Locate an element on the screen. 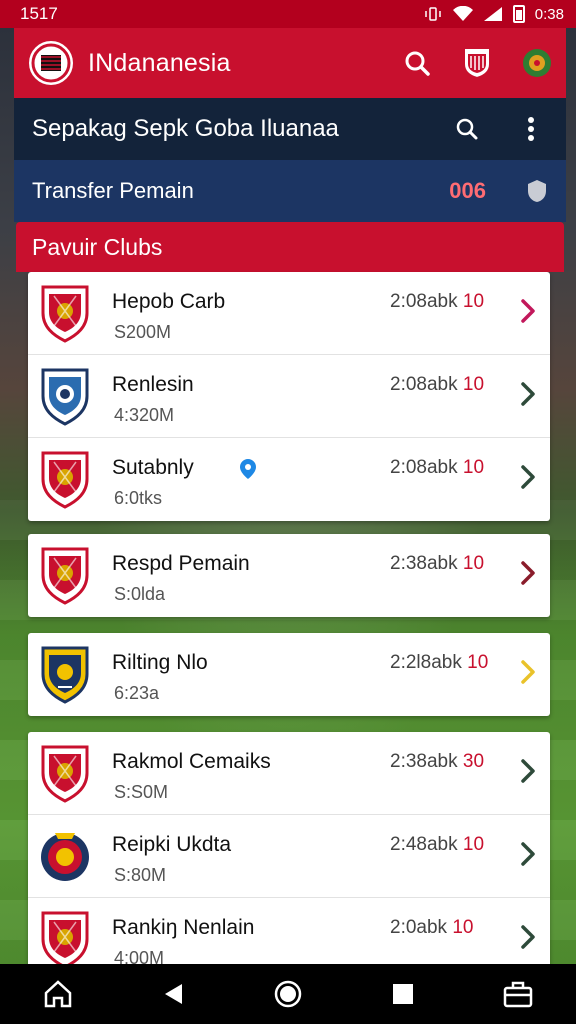 Image resolution: width=576 pixels, height=1024 pixels. toolbox-button is located at coordinates (518, 994).